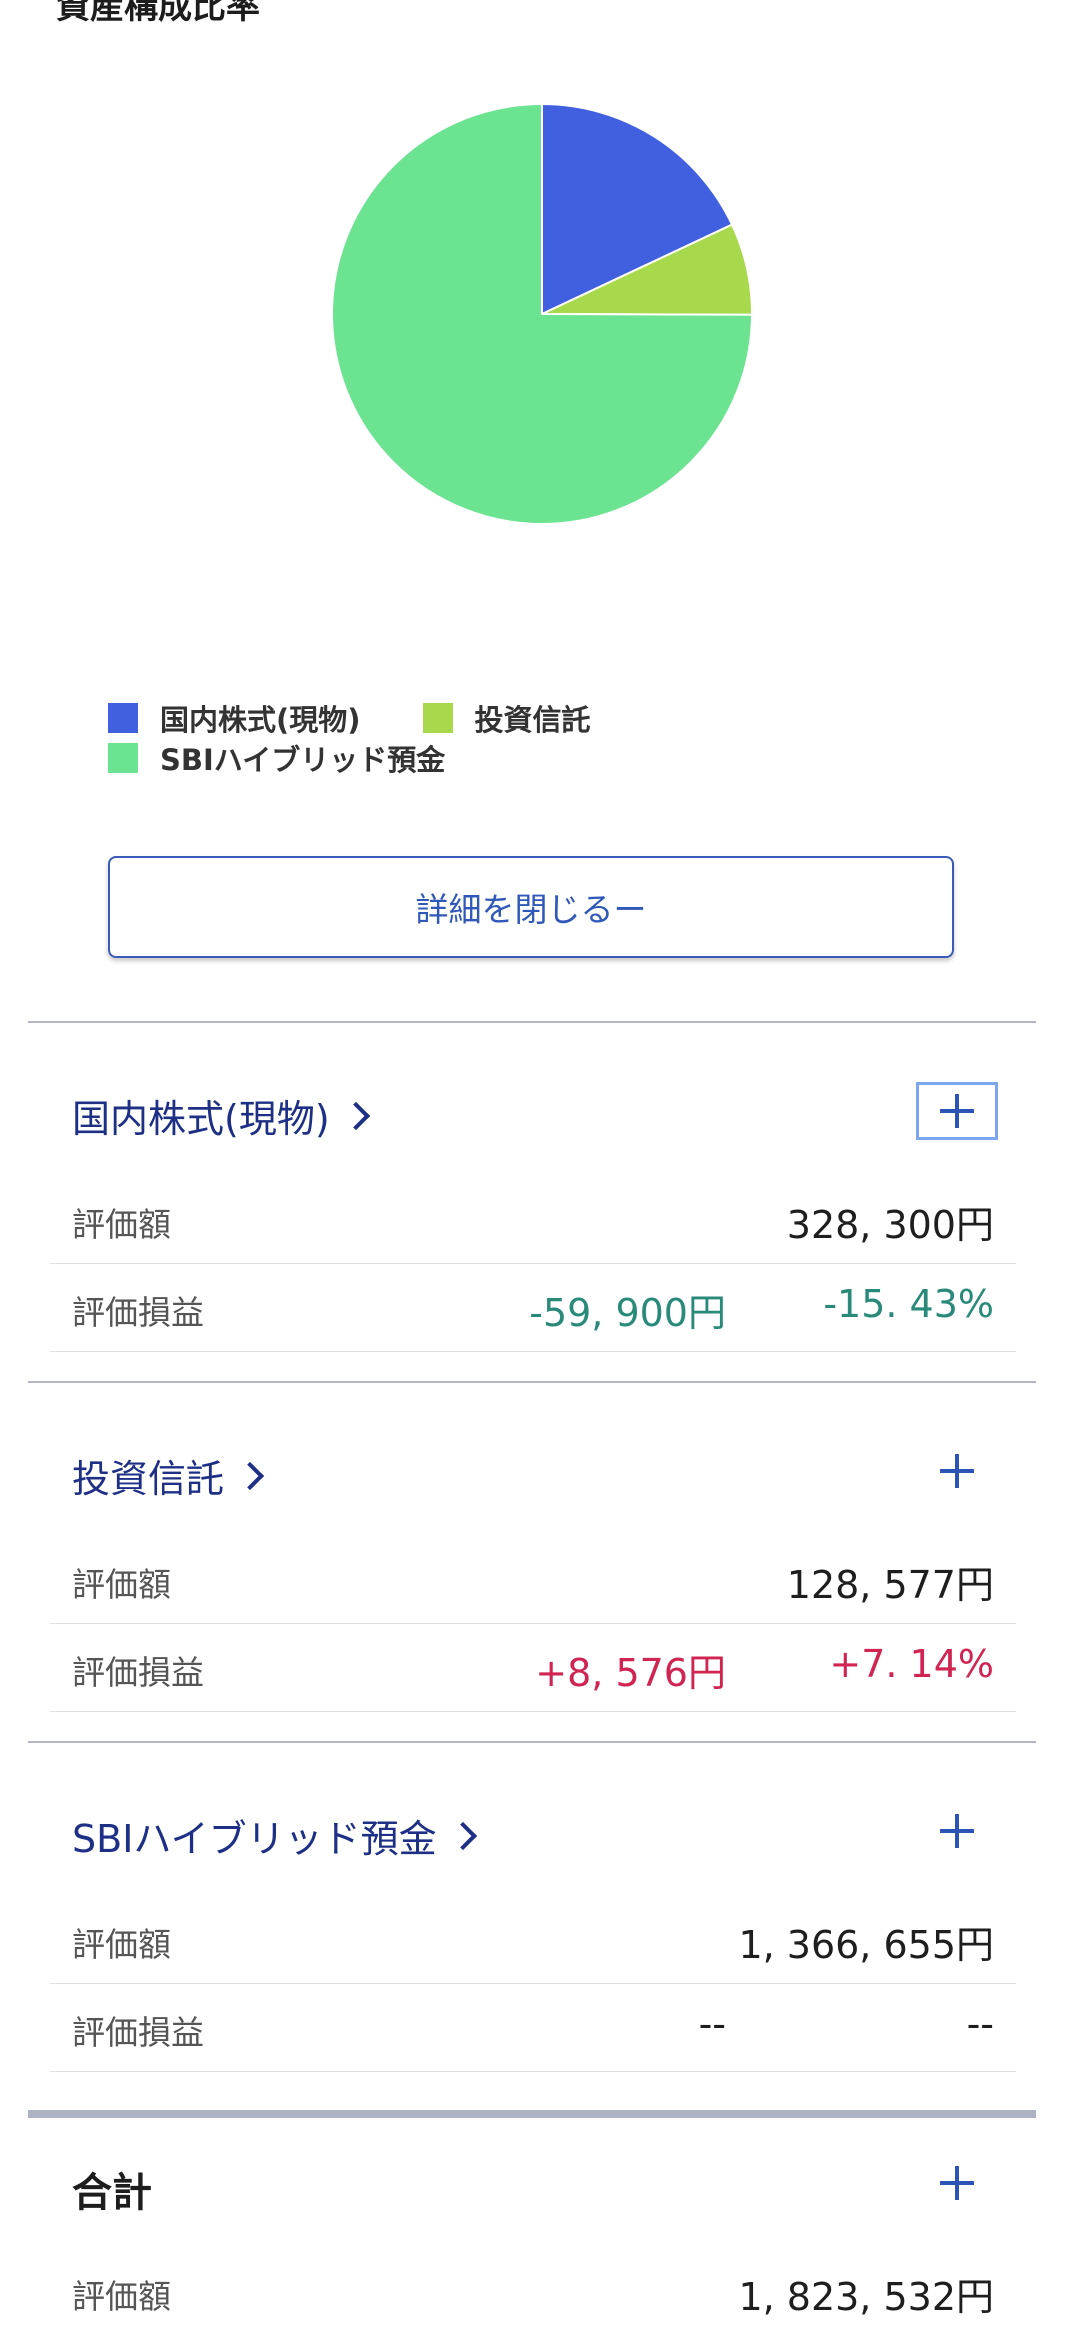 Image resolution: width=1066 pixels, height=2345 pixels. I want to click on profit-loss-percent: --, so click(980, 2024).